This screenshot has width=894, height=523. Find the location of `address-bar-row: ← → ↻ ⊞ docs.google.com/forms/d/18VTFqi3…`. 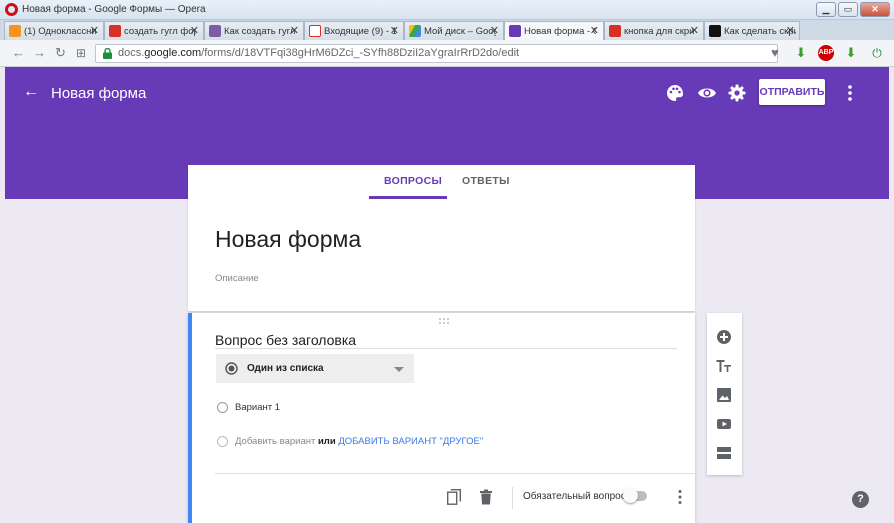

address-bar-row: ← → ↻ ⊞ docs.google.com/forms/d/18VTFqi3… is located at coordinates (447, 53).